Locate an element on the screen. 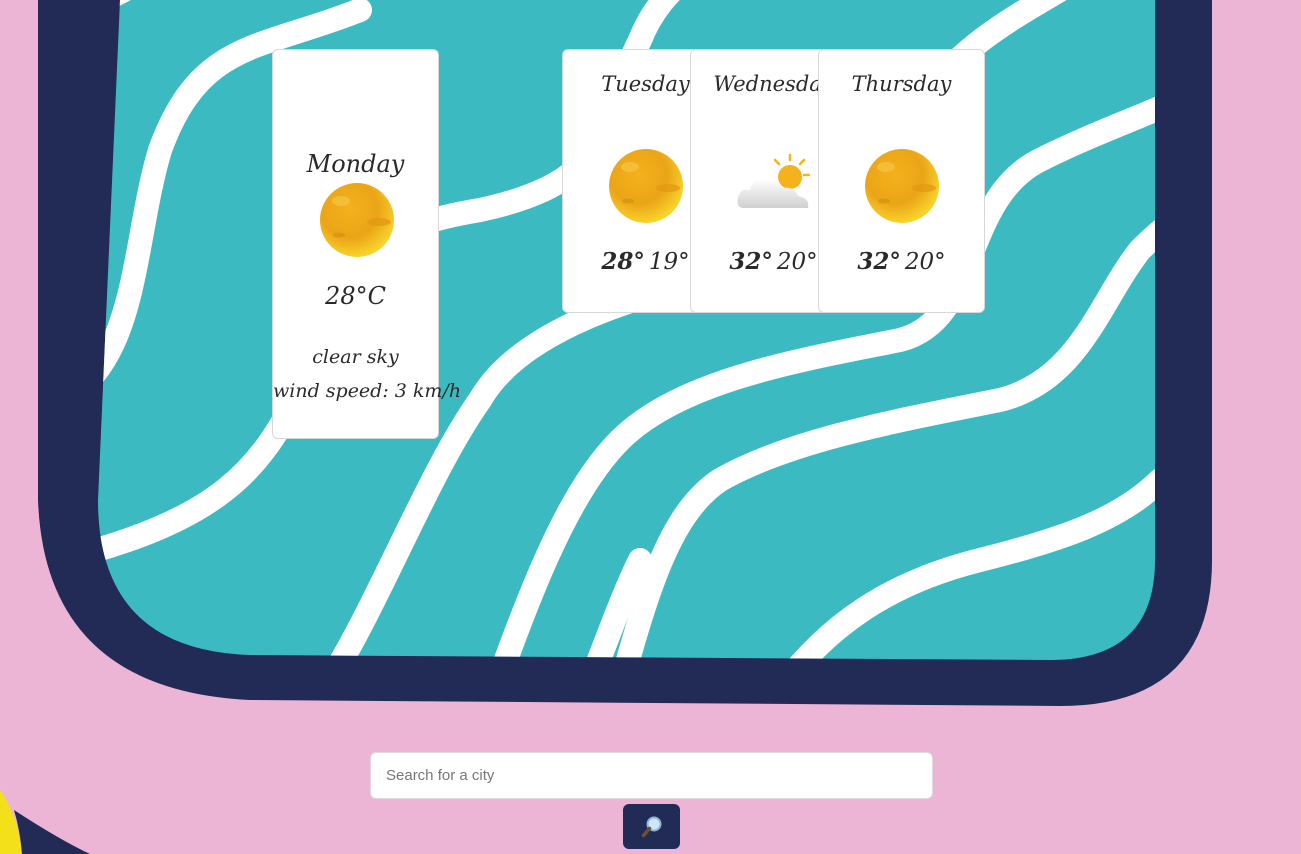  today-temperature: 28°C is located at coordinates (355, 296).